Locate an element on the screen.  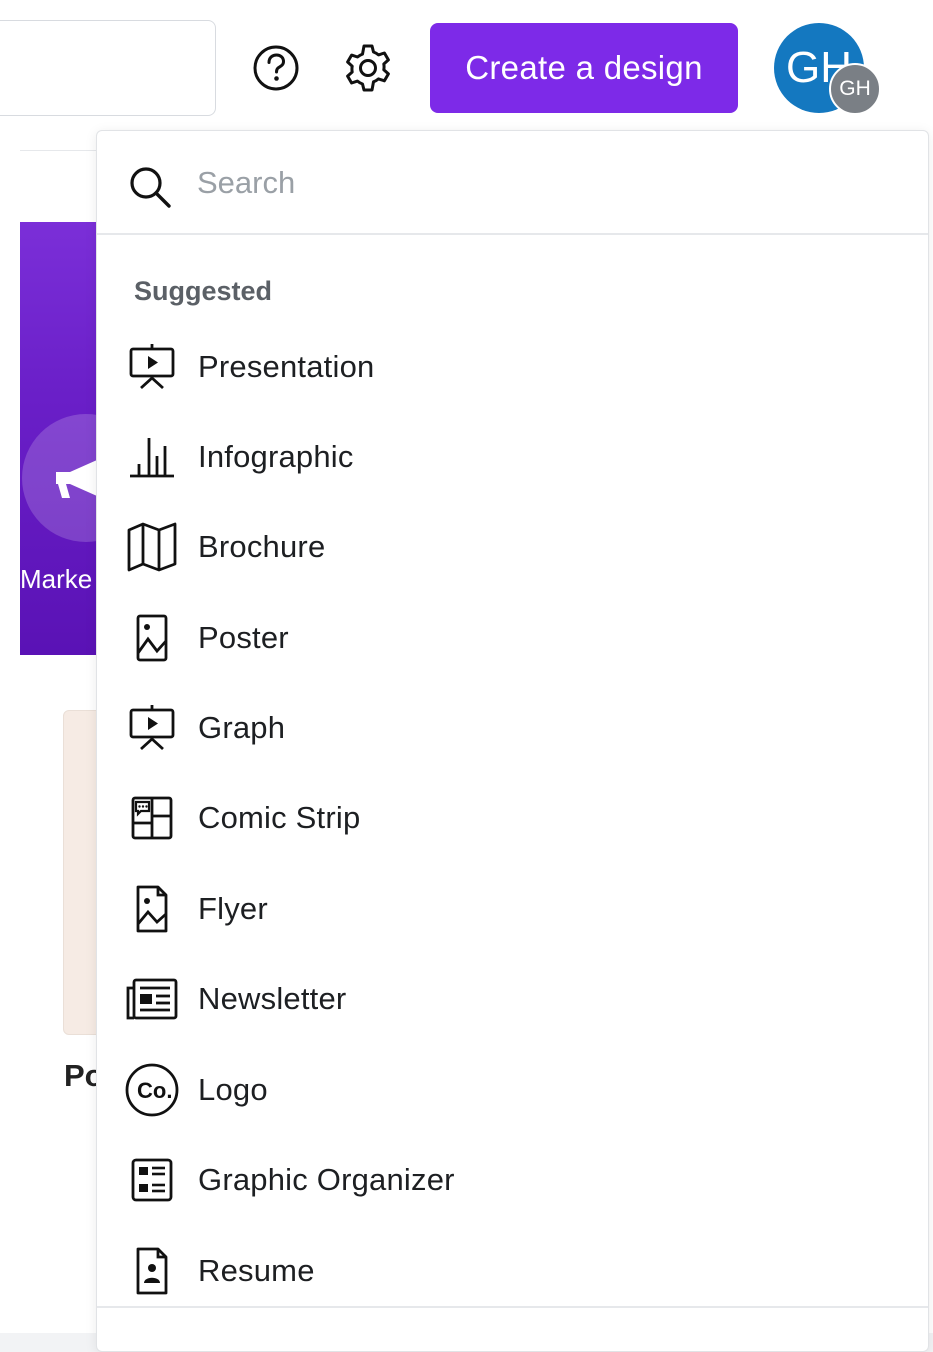
header-divider is located at coordinates (60, 150).